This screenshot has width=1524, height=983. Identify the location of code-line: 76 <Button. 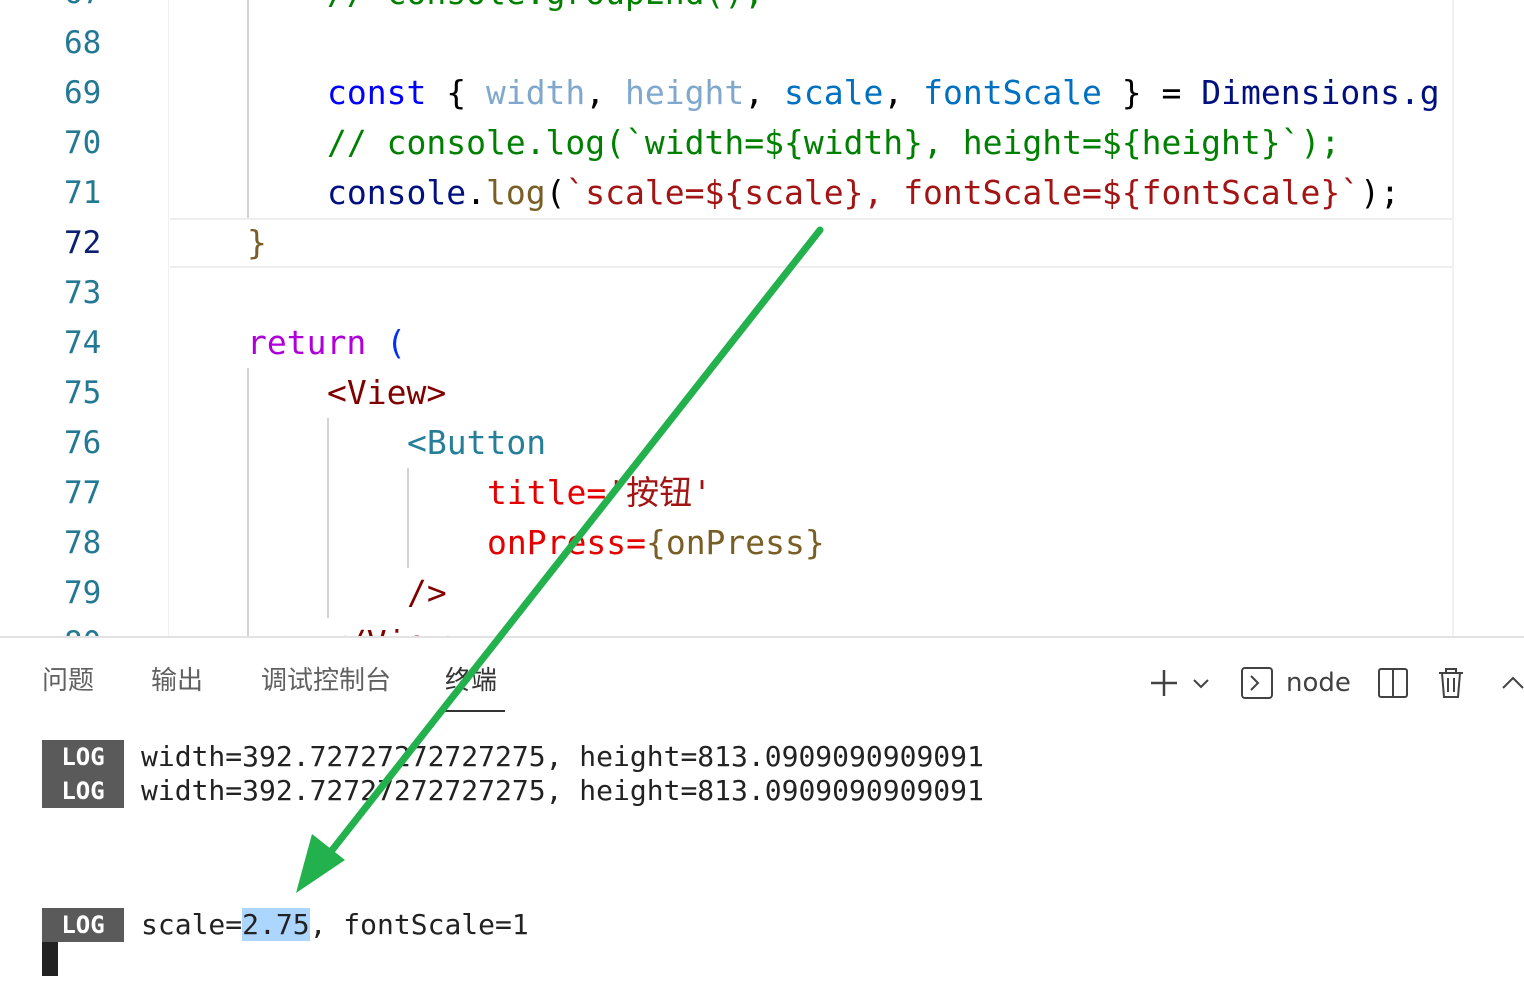
(762, 443).